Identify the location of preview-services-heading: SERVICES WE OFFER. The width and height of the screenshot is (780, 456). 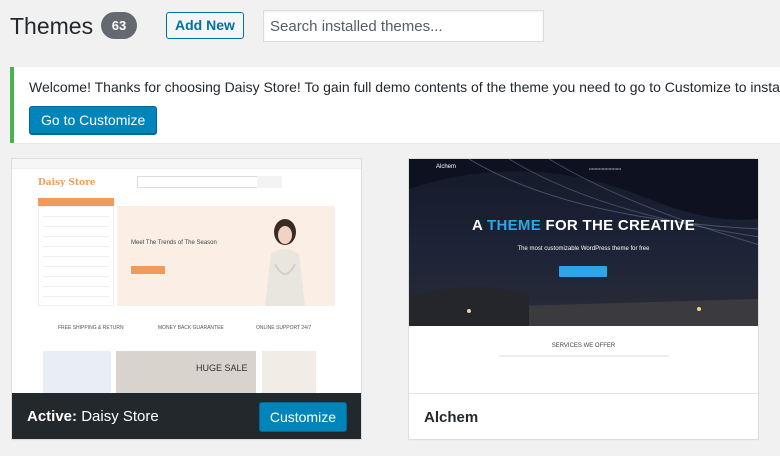
(583, 346).